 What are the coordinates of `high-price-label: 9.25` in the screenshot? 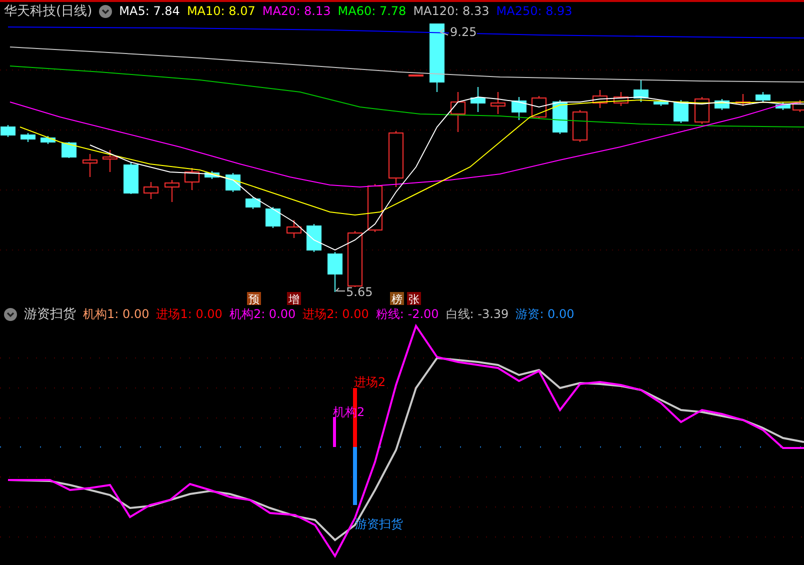 It's located at (458, 32).